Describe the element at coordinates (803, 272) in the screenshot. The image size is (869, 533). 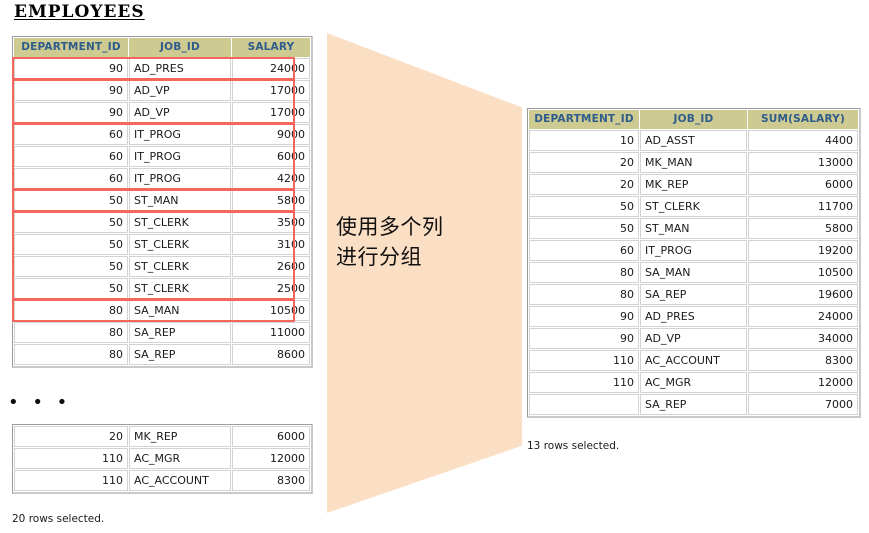
I see `summary-cell-sum-salary: 10500` at that location.